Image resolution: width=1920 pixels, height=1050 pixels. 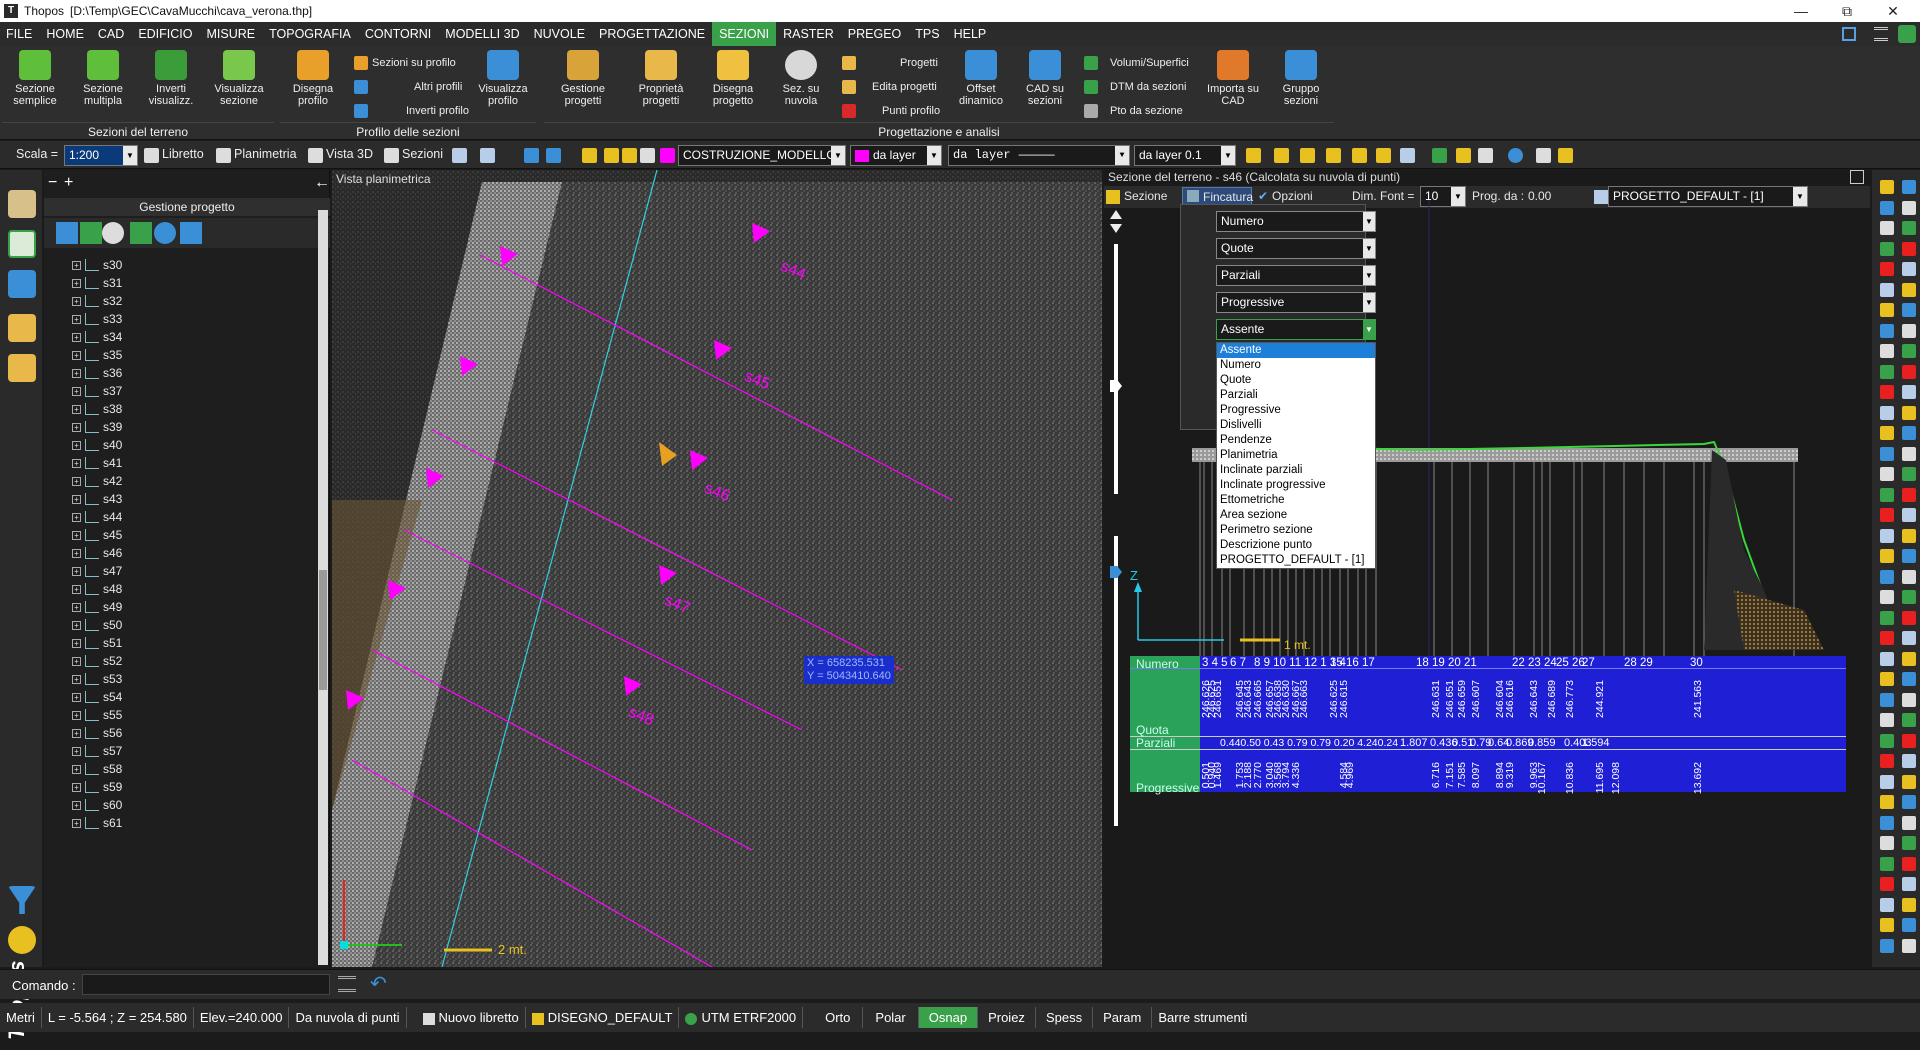 I want to click on tree-item: + s42, so click(x=97, y=481).